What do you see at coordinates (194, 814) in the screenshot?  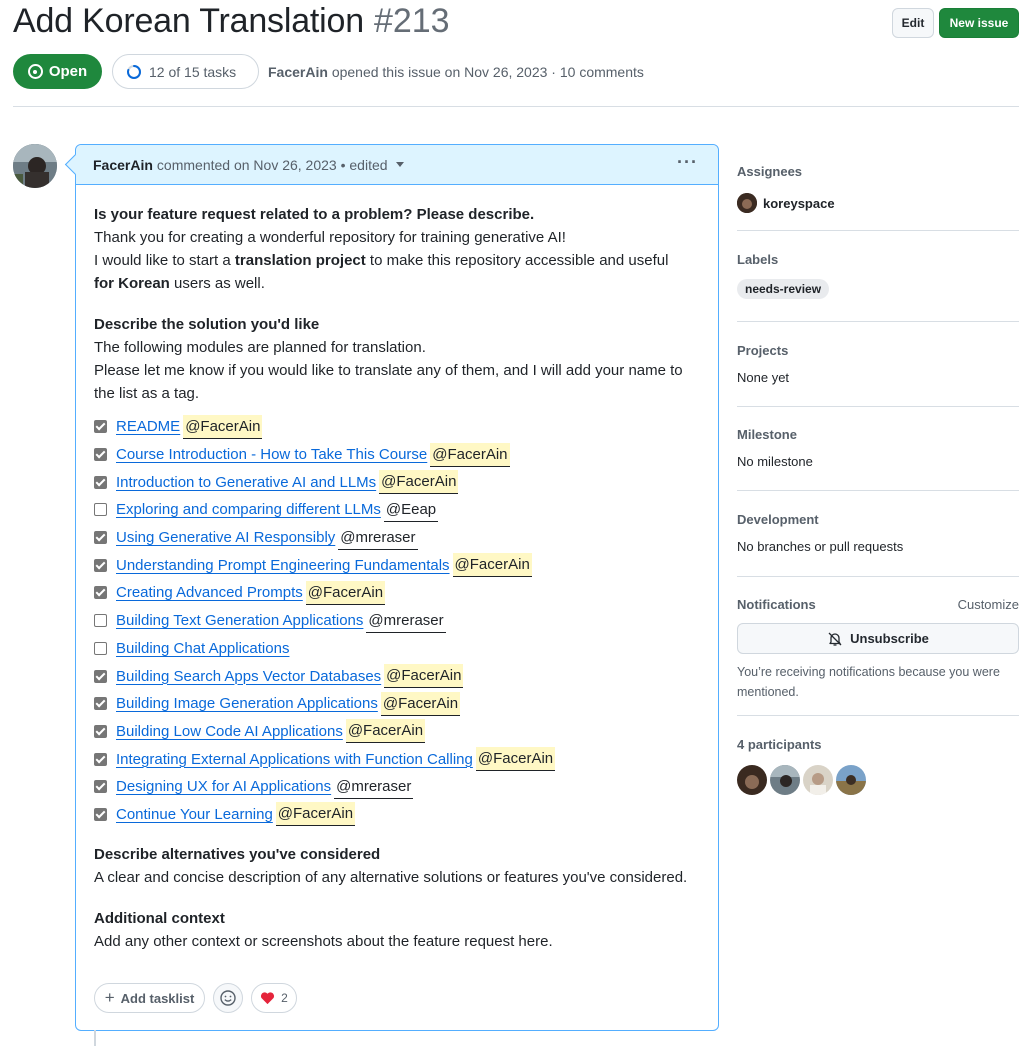 I see `task-link: Continue Your Learning` at bounding box center [194, 814].